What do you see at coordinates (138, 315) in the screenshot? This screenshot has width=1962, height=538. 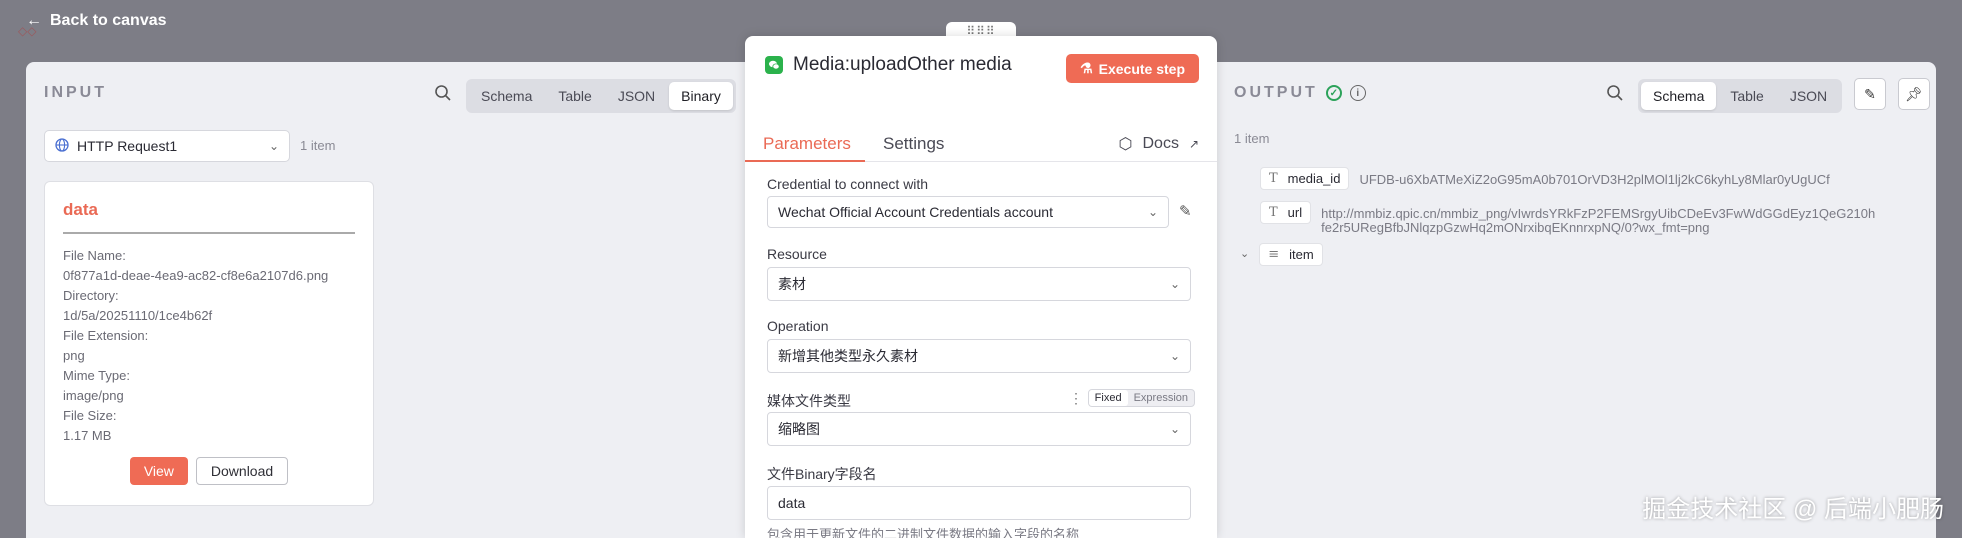 I see `binary-meta-line: 1d/5a/20251110/1ce4b62f` at bounding box center [138, 315].